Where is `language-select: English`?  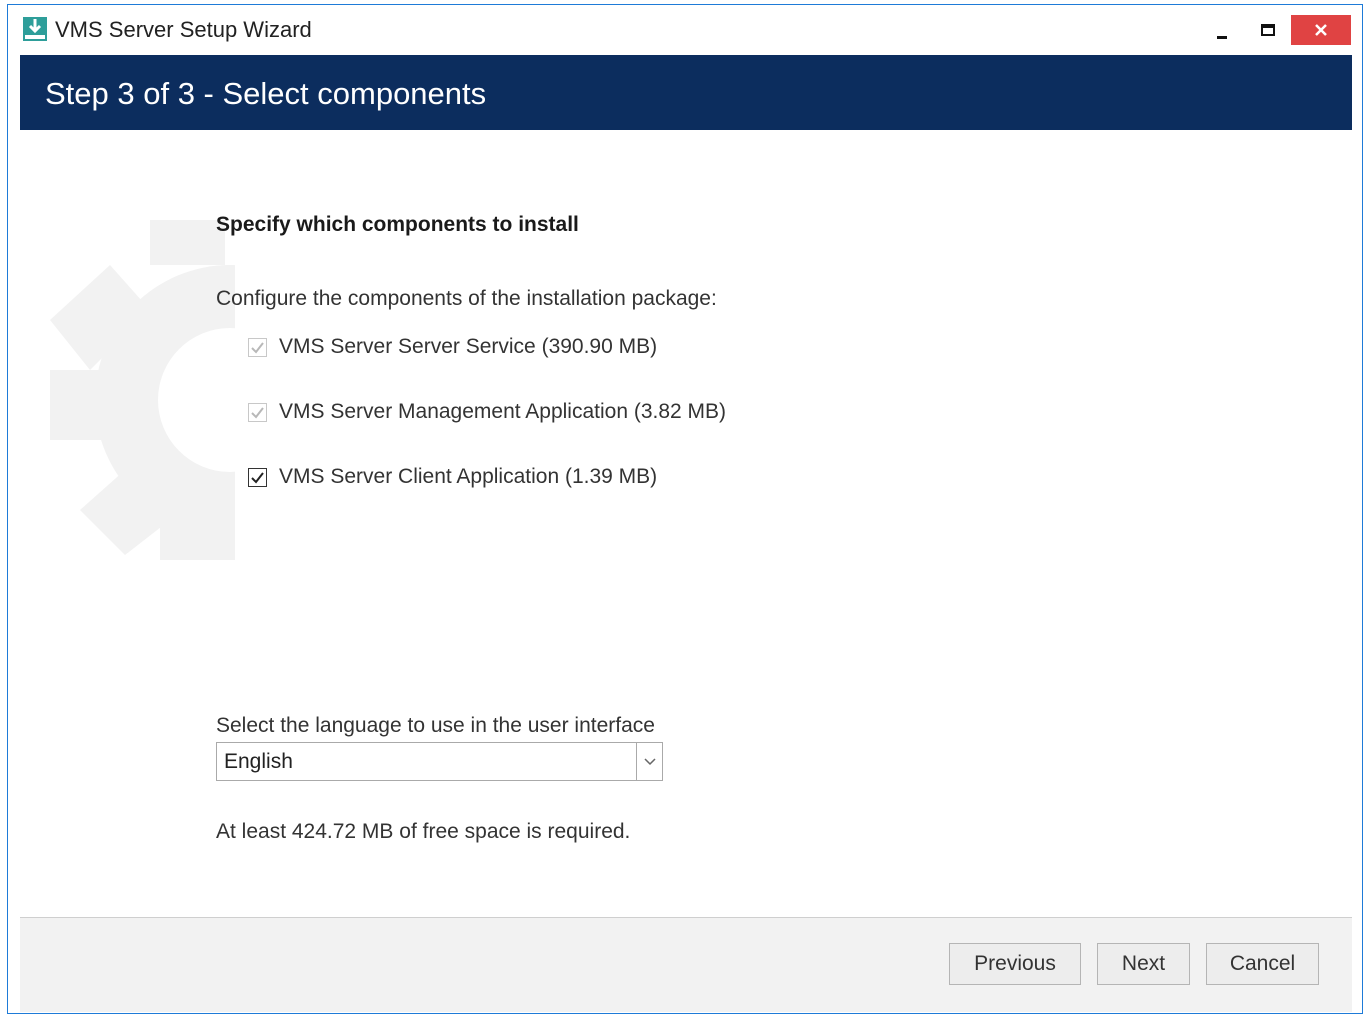
language-select: English is located at coordinates (439, 761).